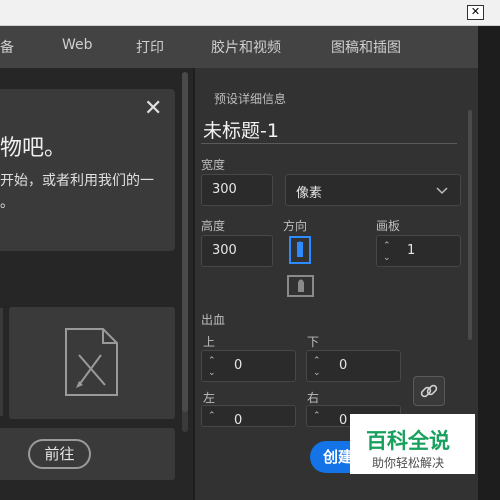  I want to click on window-edge, so click(489, 263).